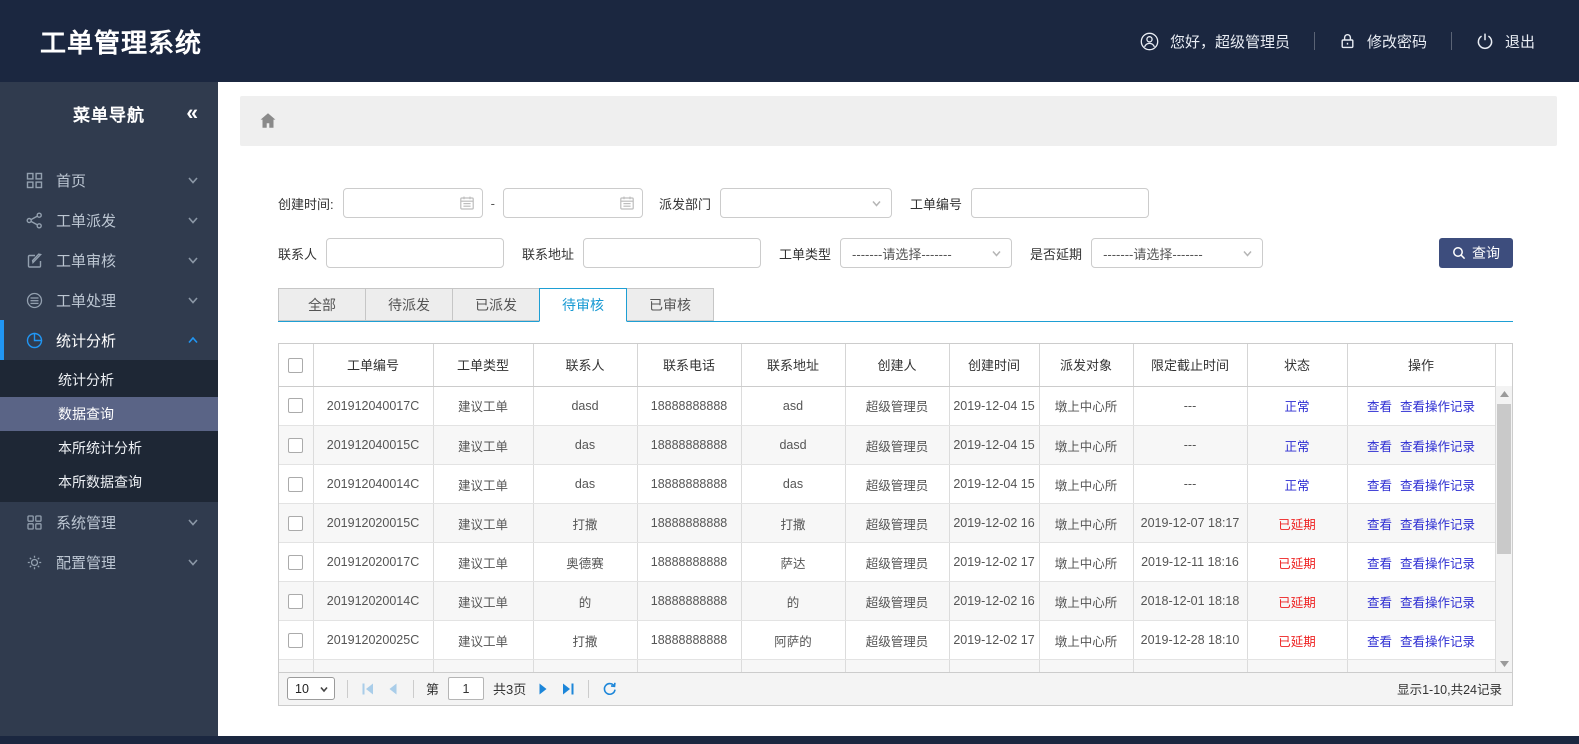 This screenshot has width=1579, height=744. Describe the element at coordinates (1297, 365) in the screenshot. I see `column-header: 状态` at that location.